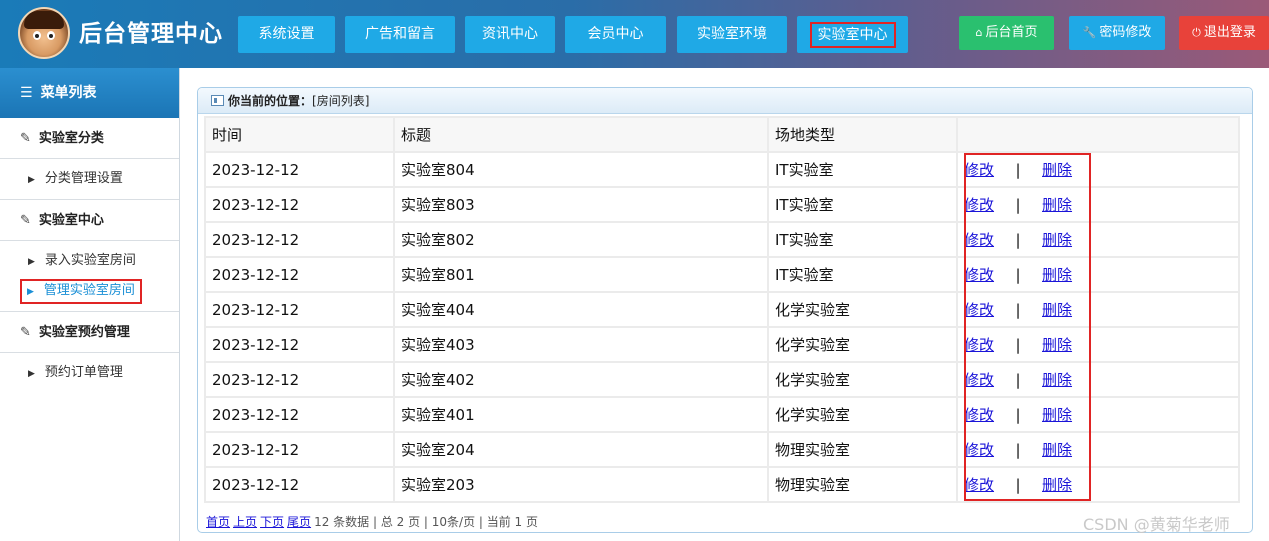 This screenshot has width=1269, height=541. What do you see at coordinates (89, 332) in the screenshot?
I see `sidebar-group-lab-booking: ✎ 实验室预约管理` at bounding box center [89, 332].